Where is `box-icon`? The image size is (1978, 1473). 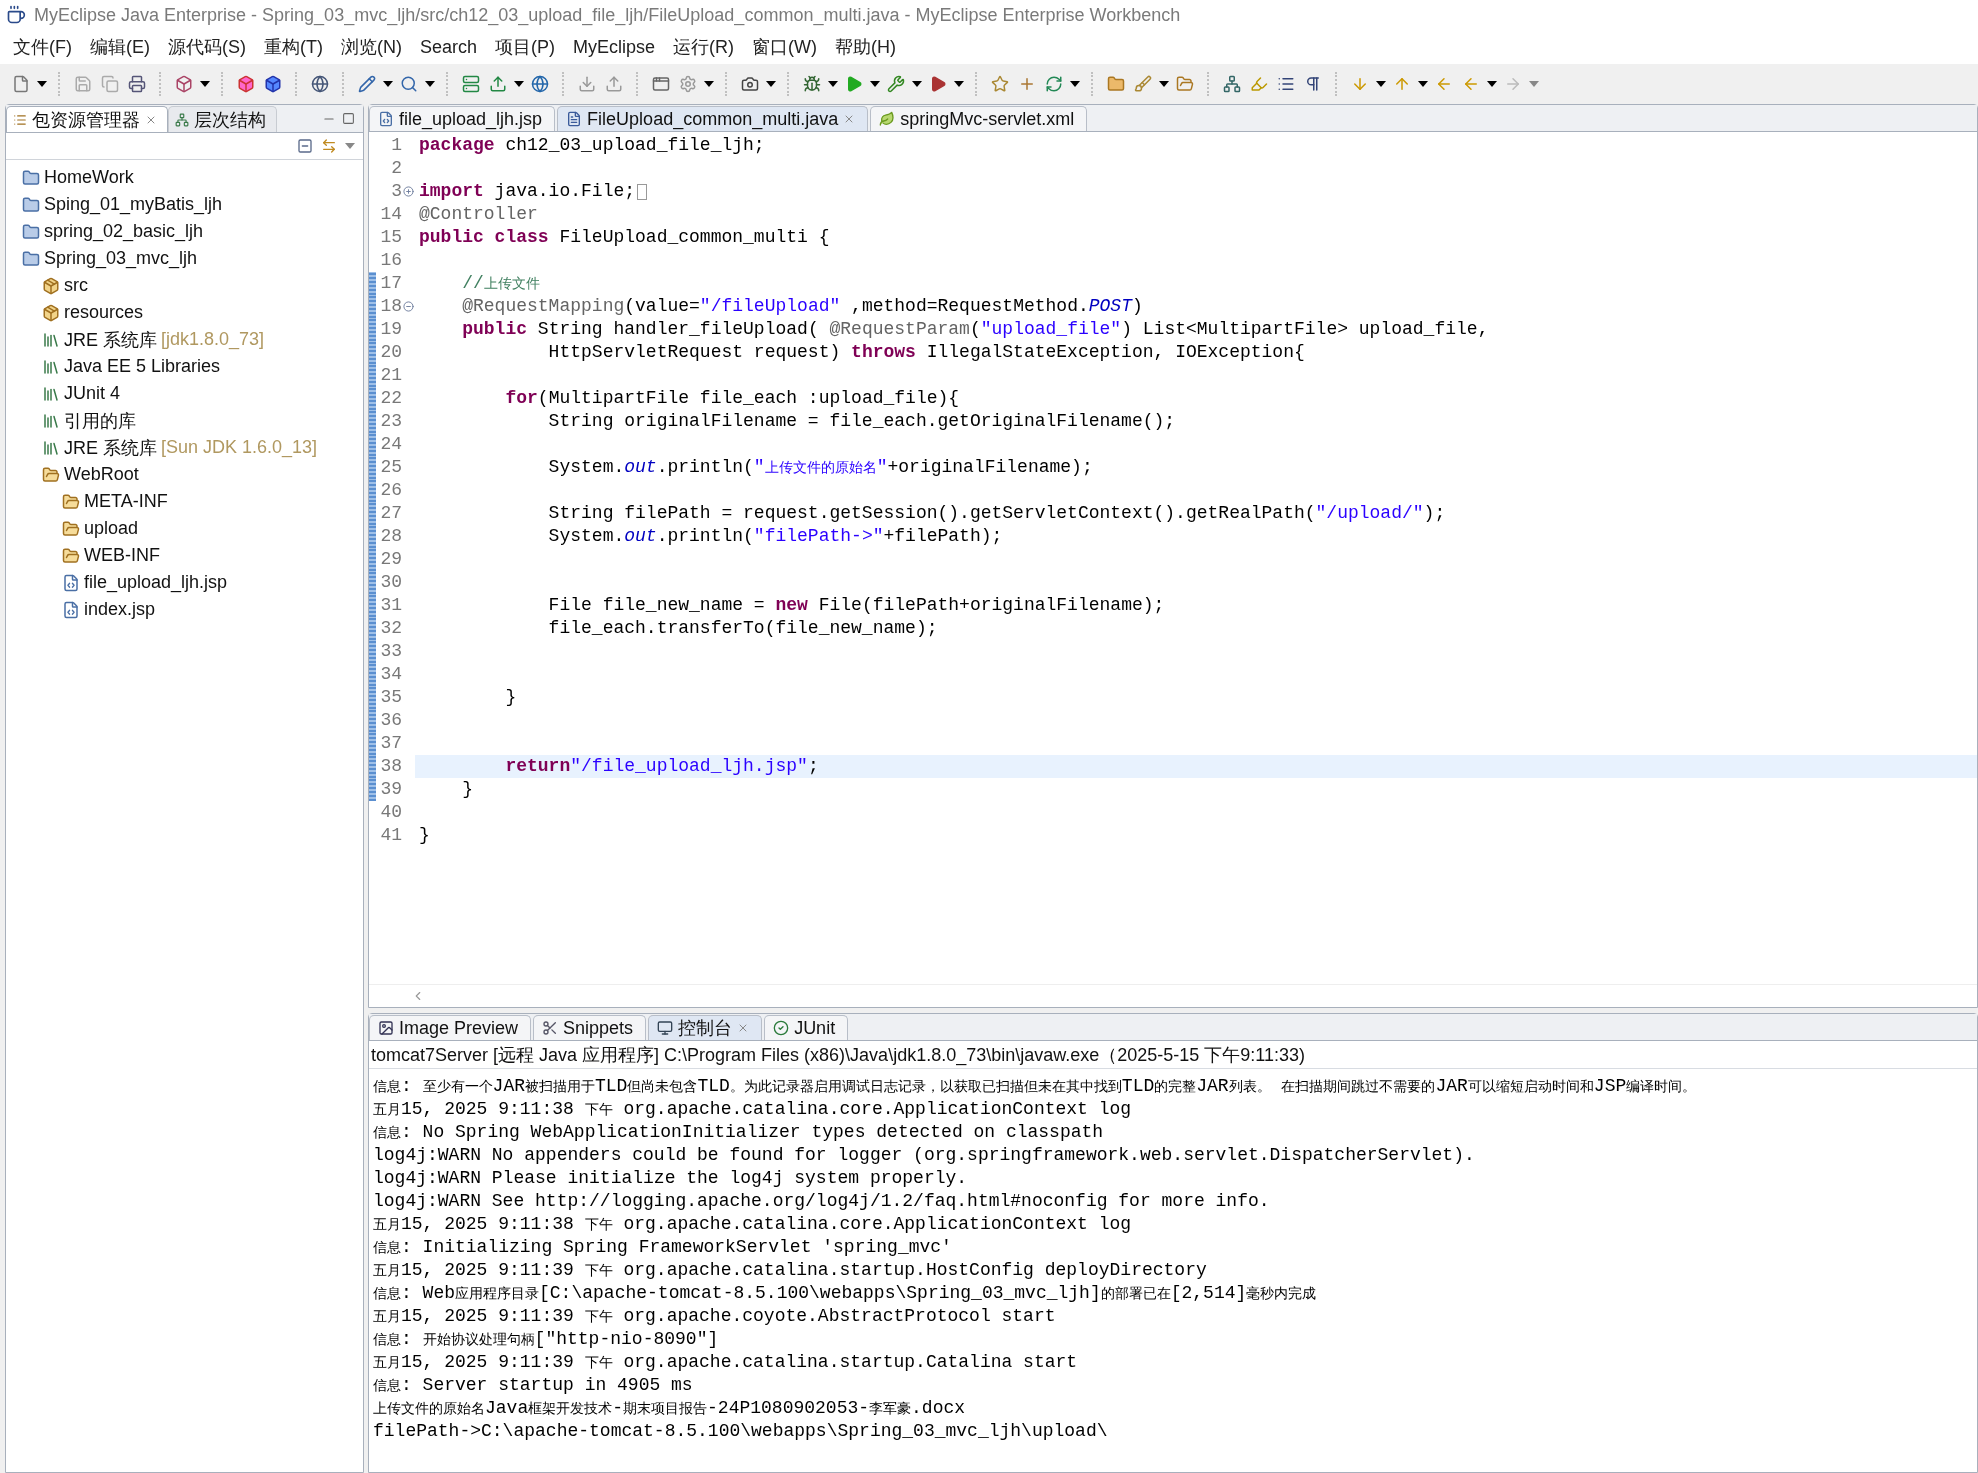
box-icon is located at coordinates (184, 84).